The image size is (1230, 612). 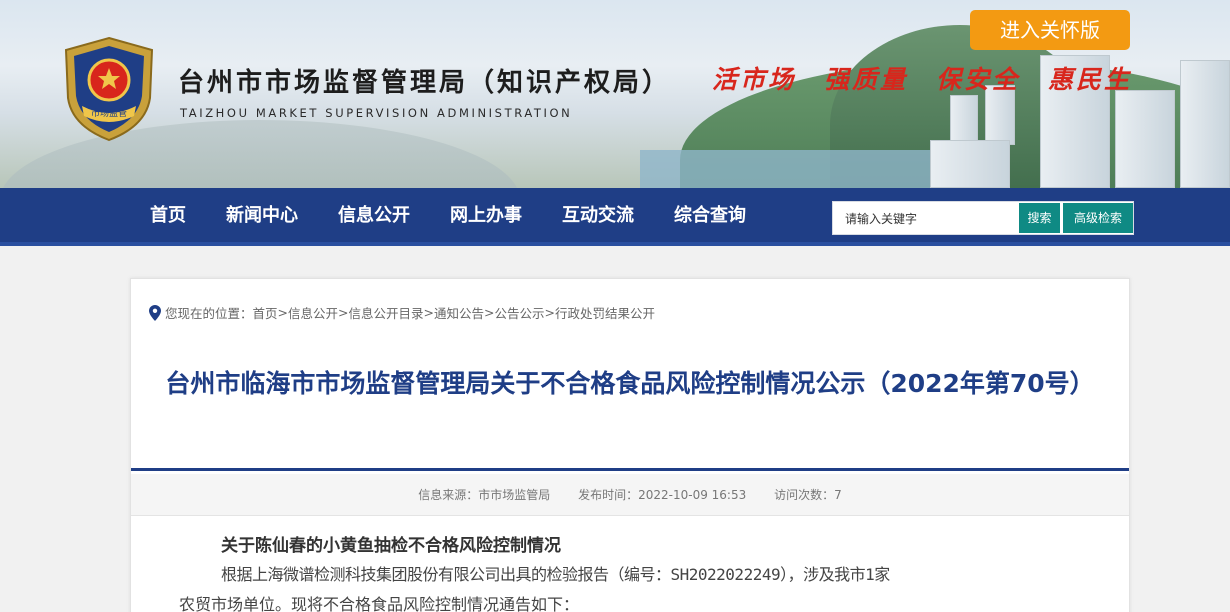 What do you see at coordinates (265, 312) in the screenshot?
I see `breadcrumb-home: 首页` at bounding box center [265, 312].